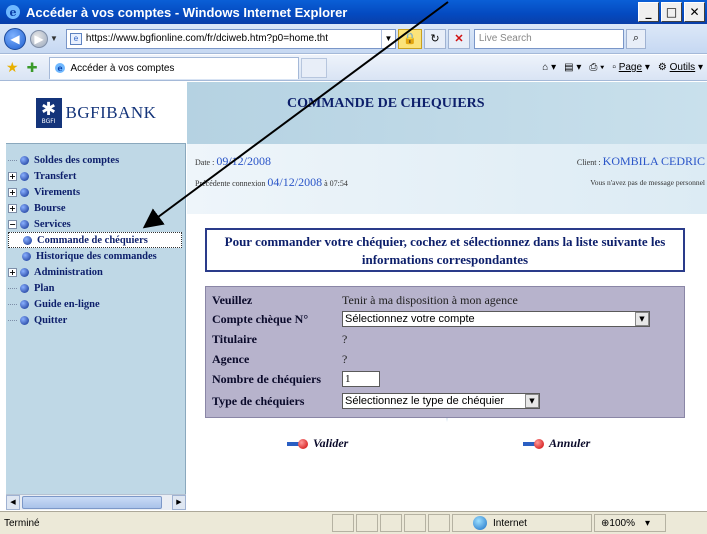  Describe the element at coordinates (22, 523) in the screenshot. I see `status-text: Terminé` at that location.